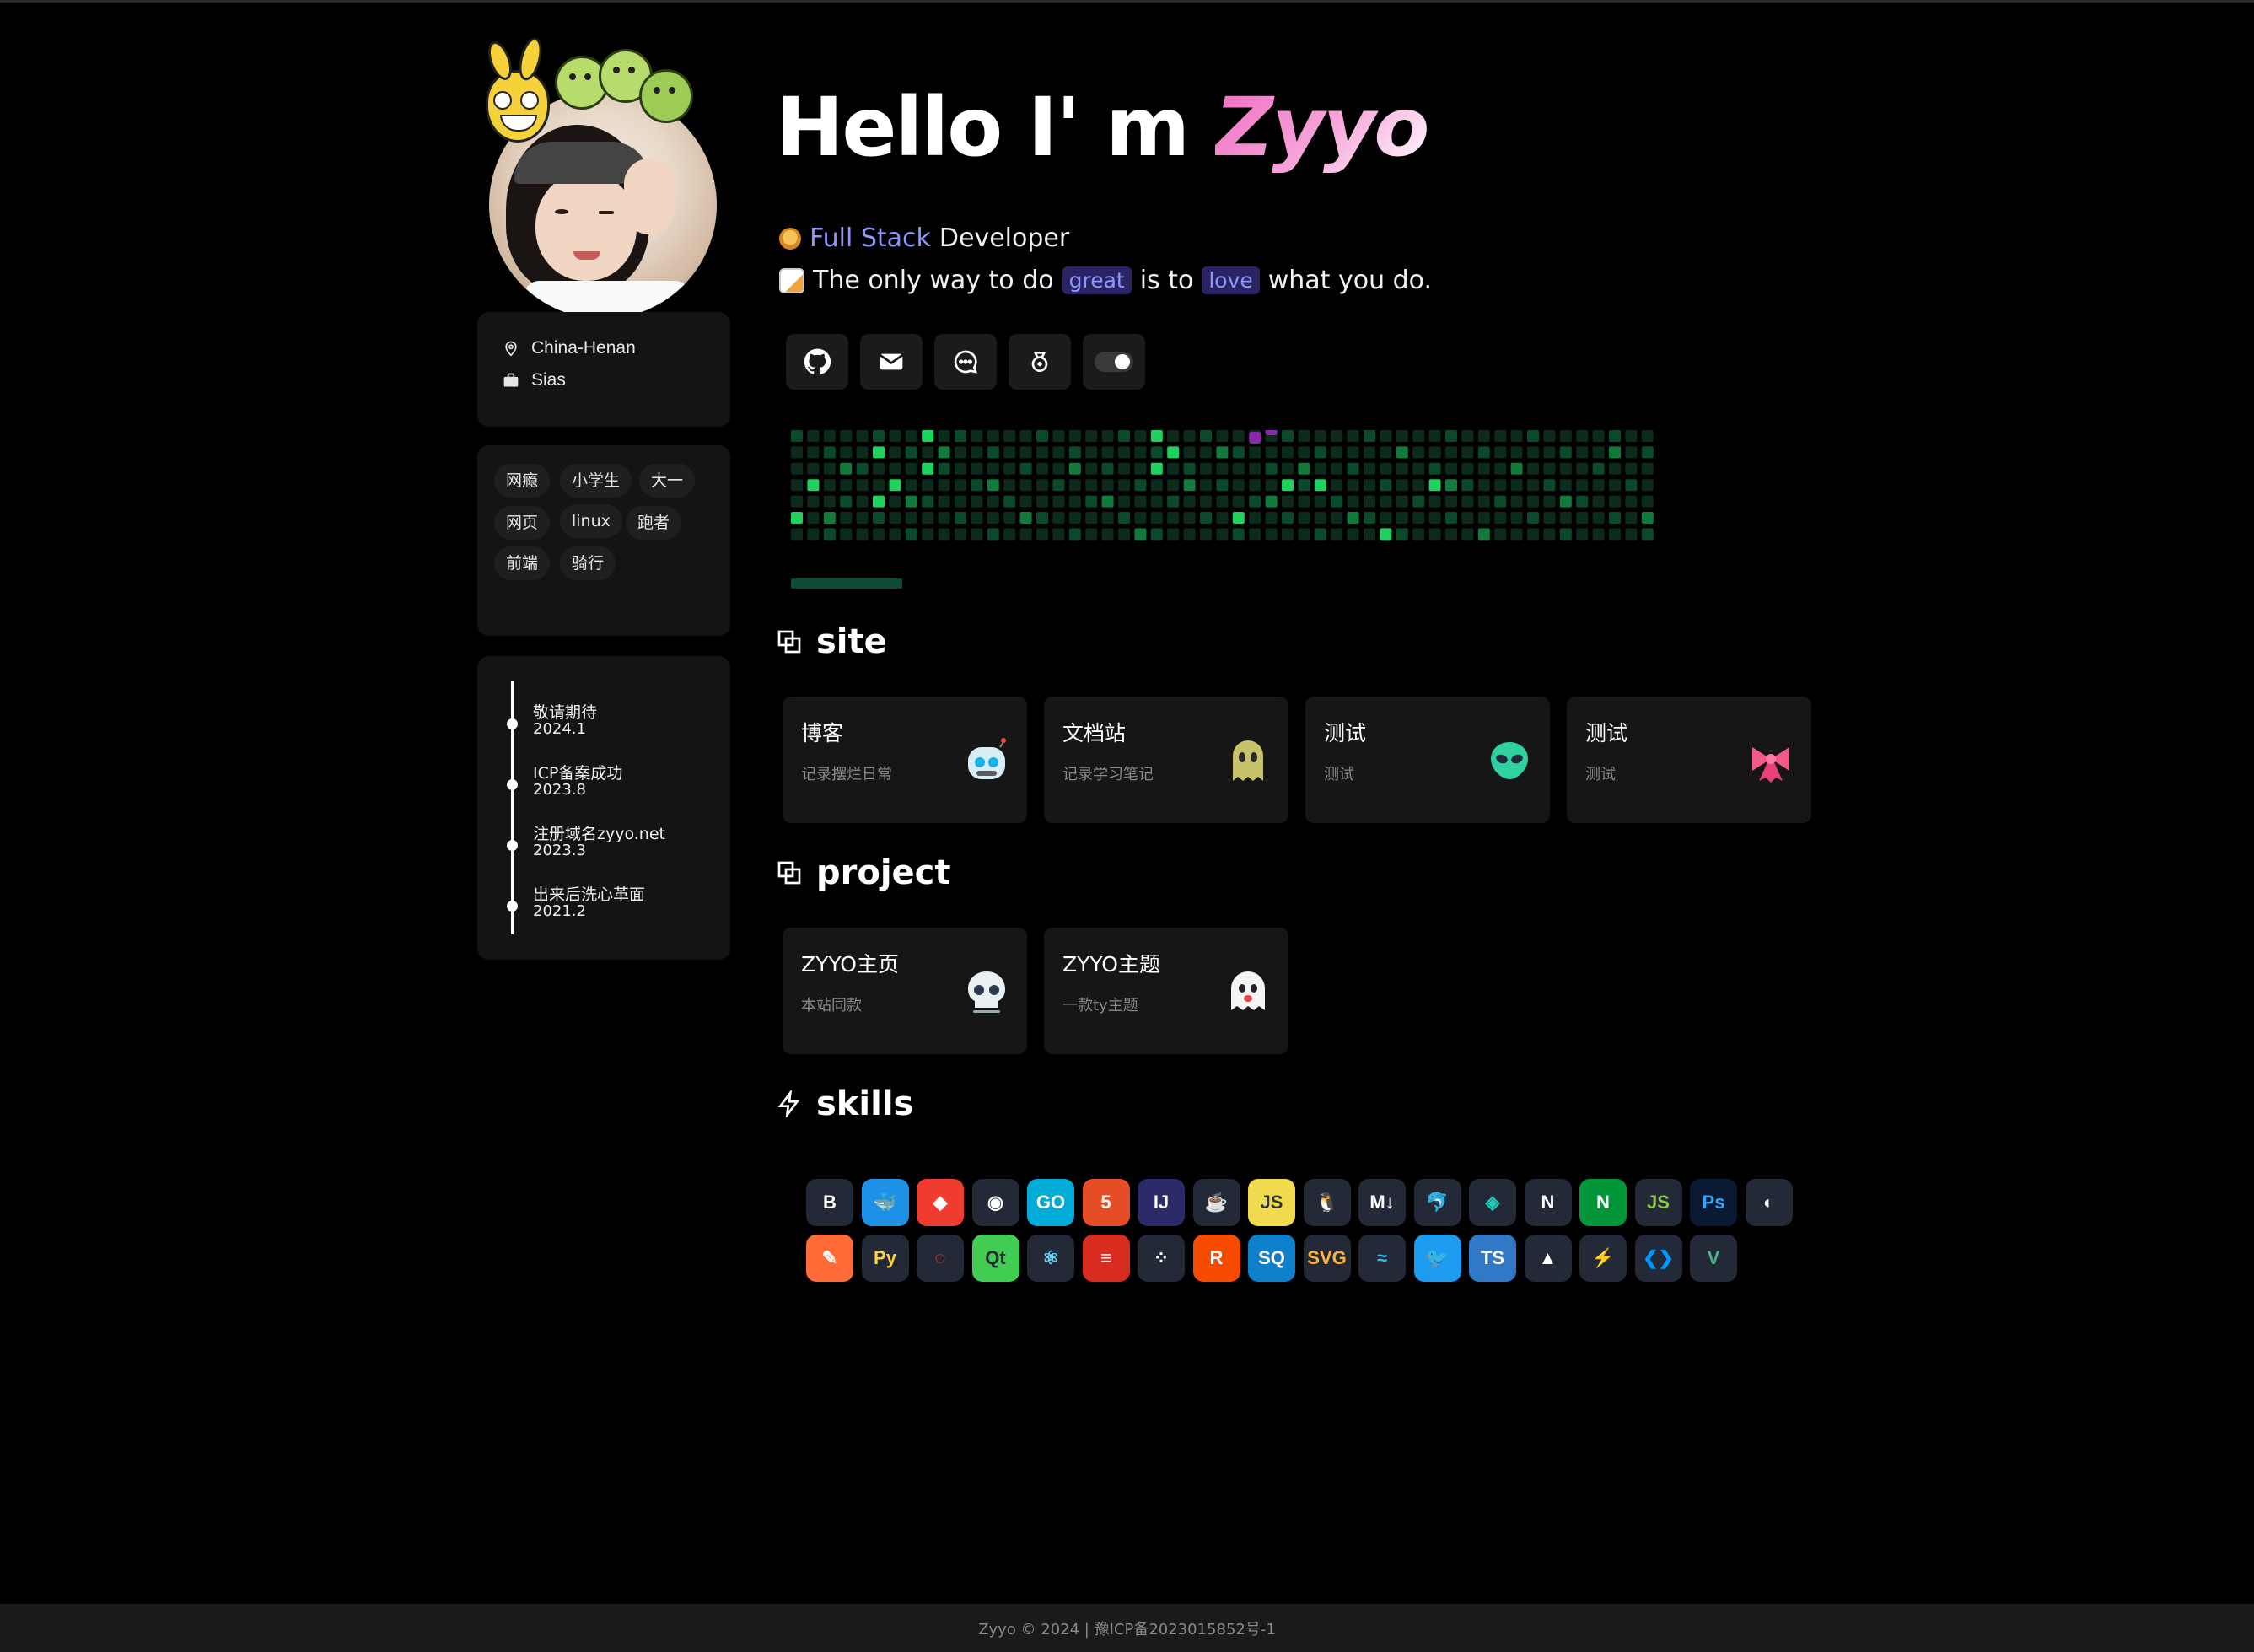 This screenshot has width=2254, height=1652. Describe the element at coordinates (666, 96) in the screenshot. I see `ball-sticker-icon` at that location.